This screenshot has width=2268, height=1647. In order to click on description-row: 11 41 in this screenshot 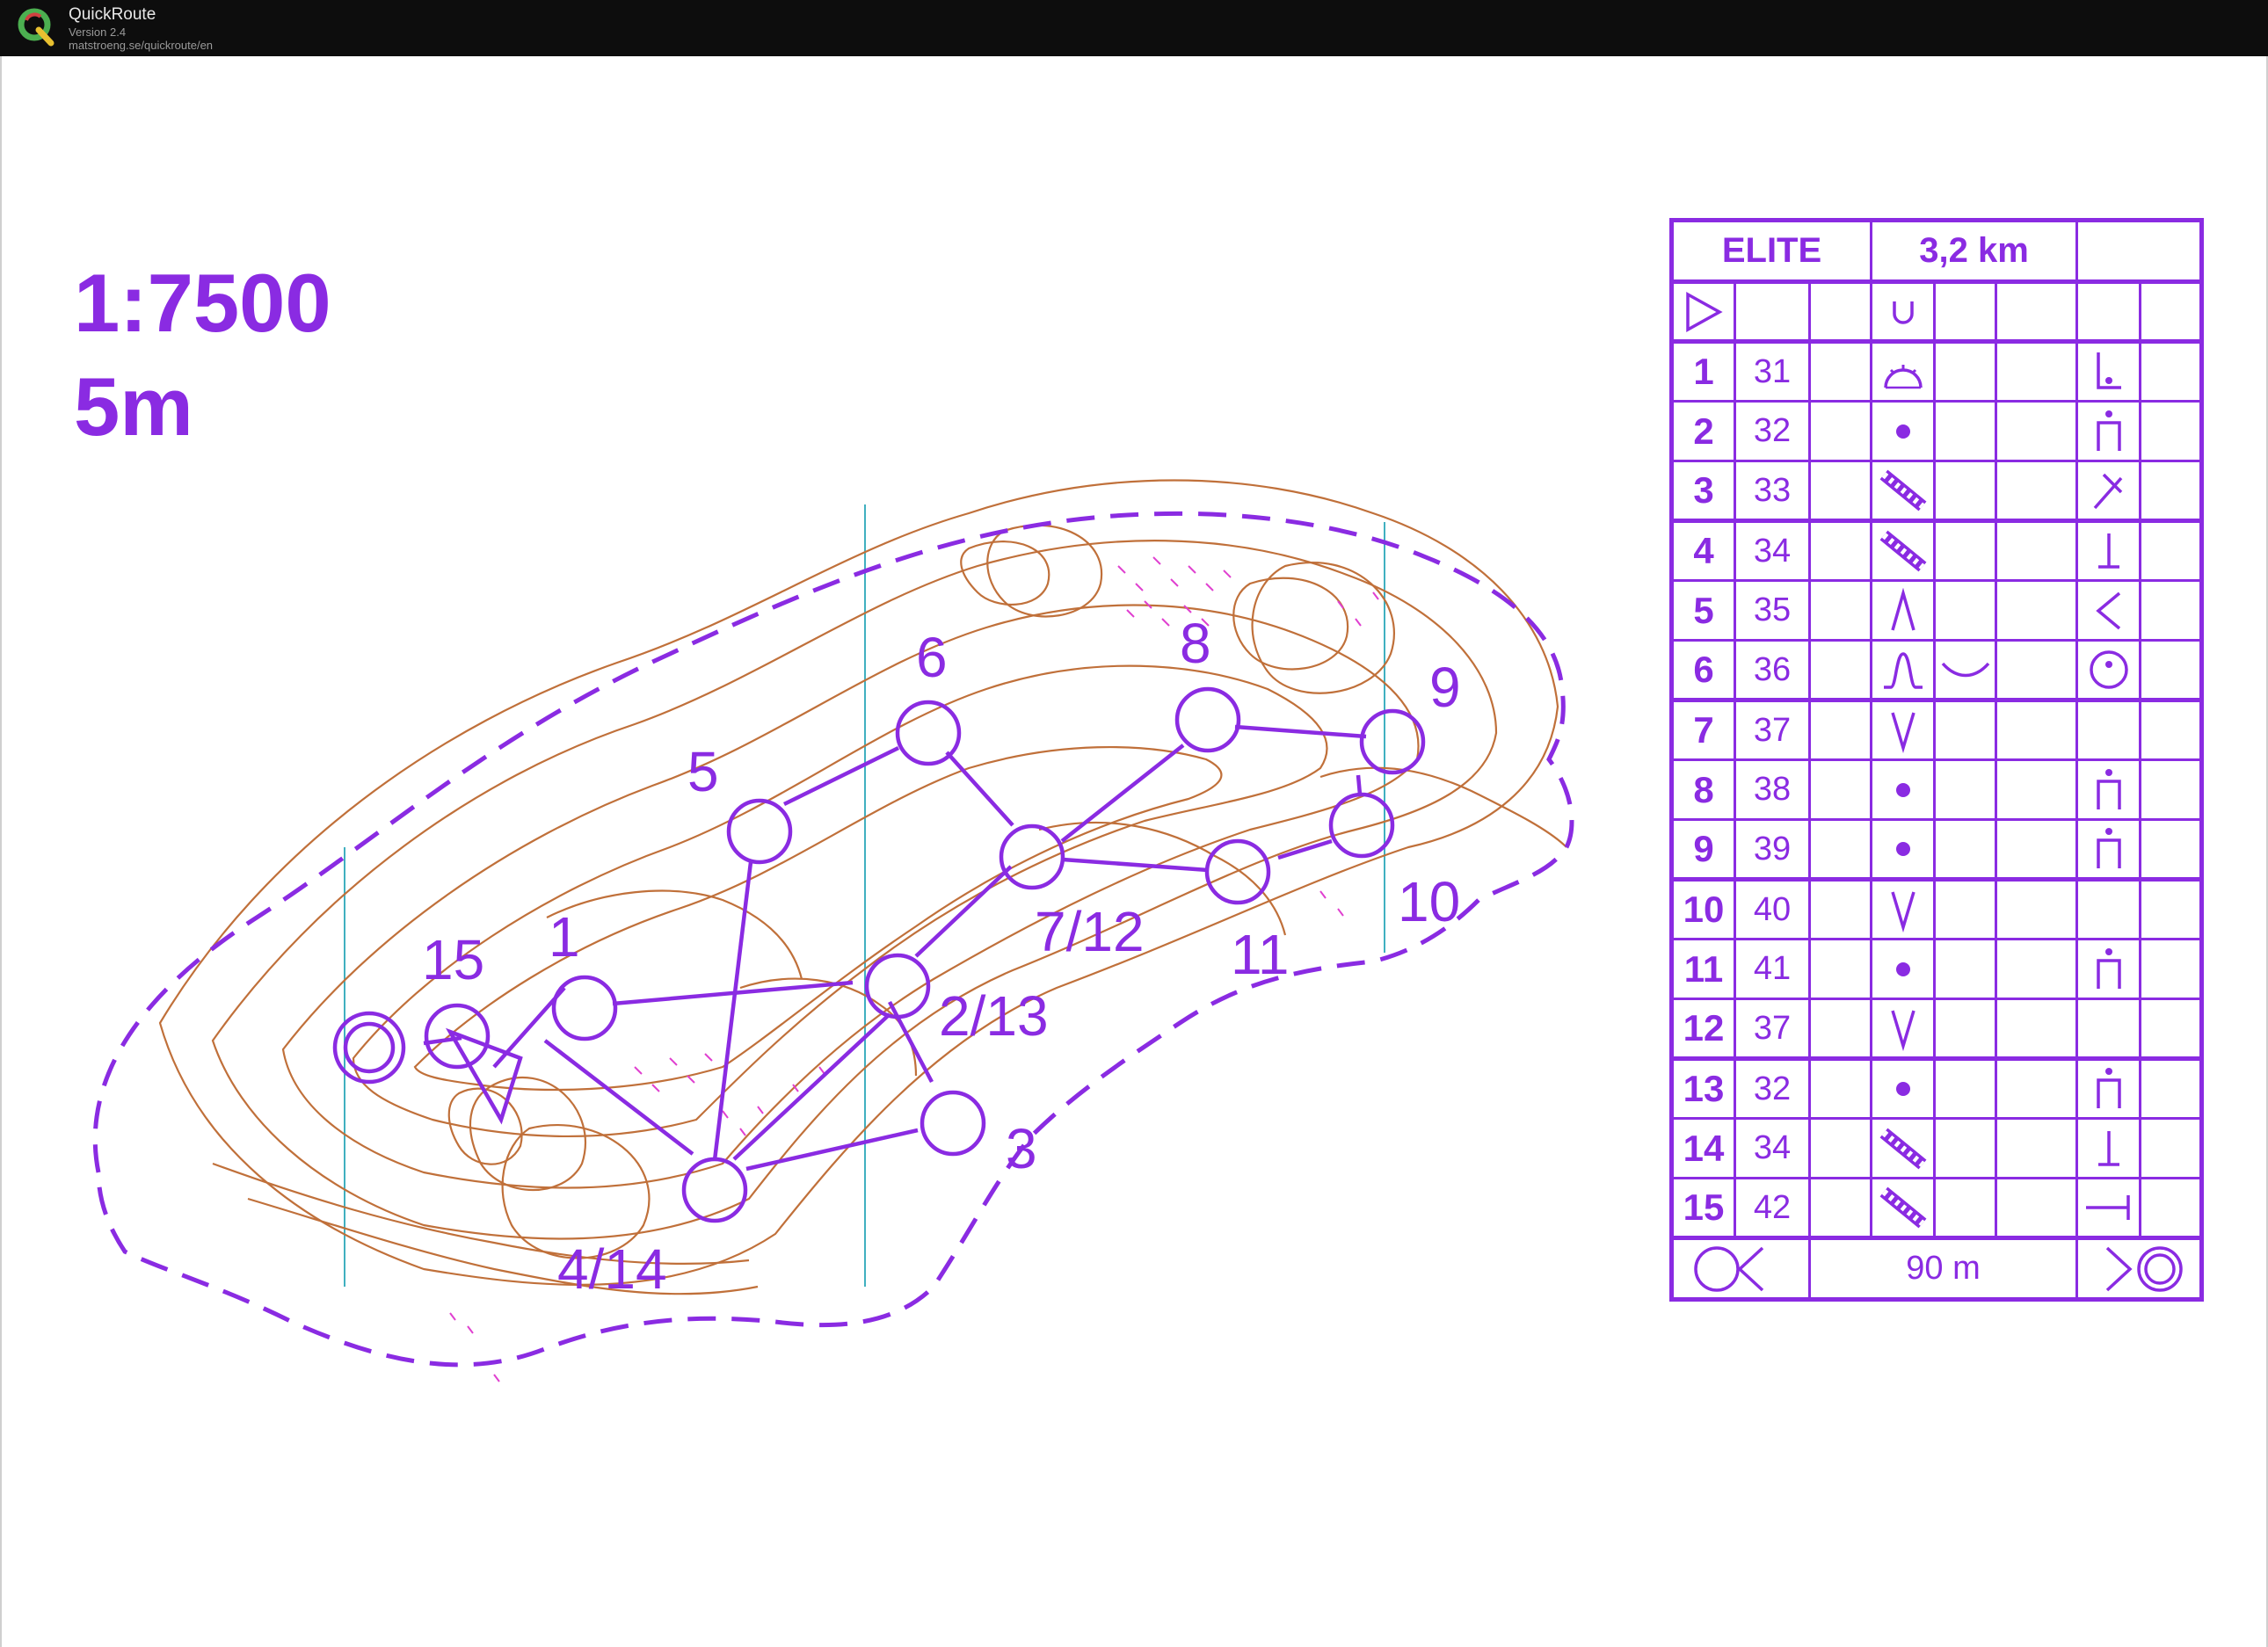, I will do `click(1937, 969)`.